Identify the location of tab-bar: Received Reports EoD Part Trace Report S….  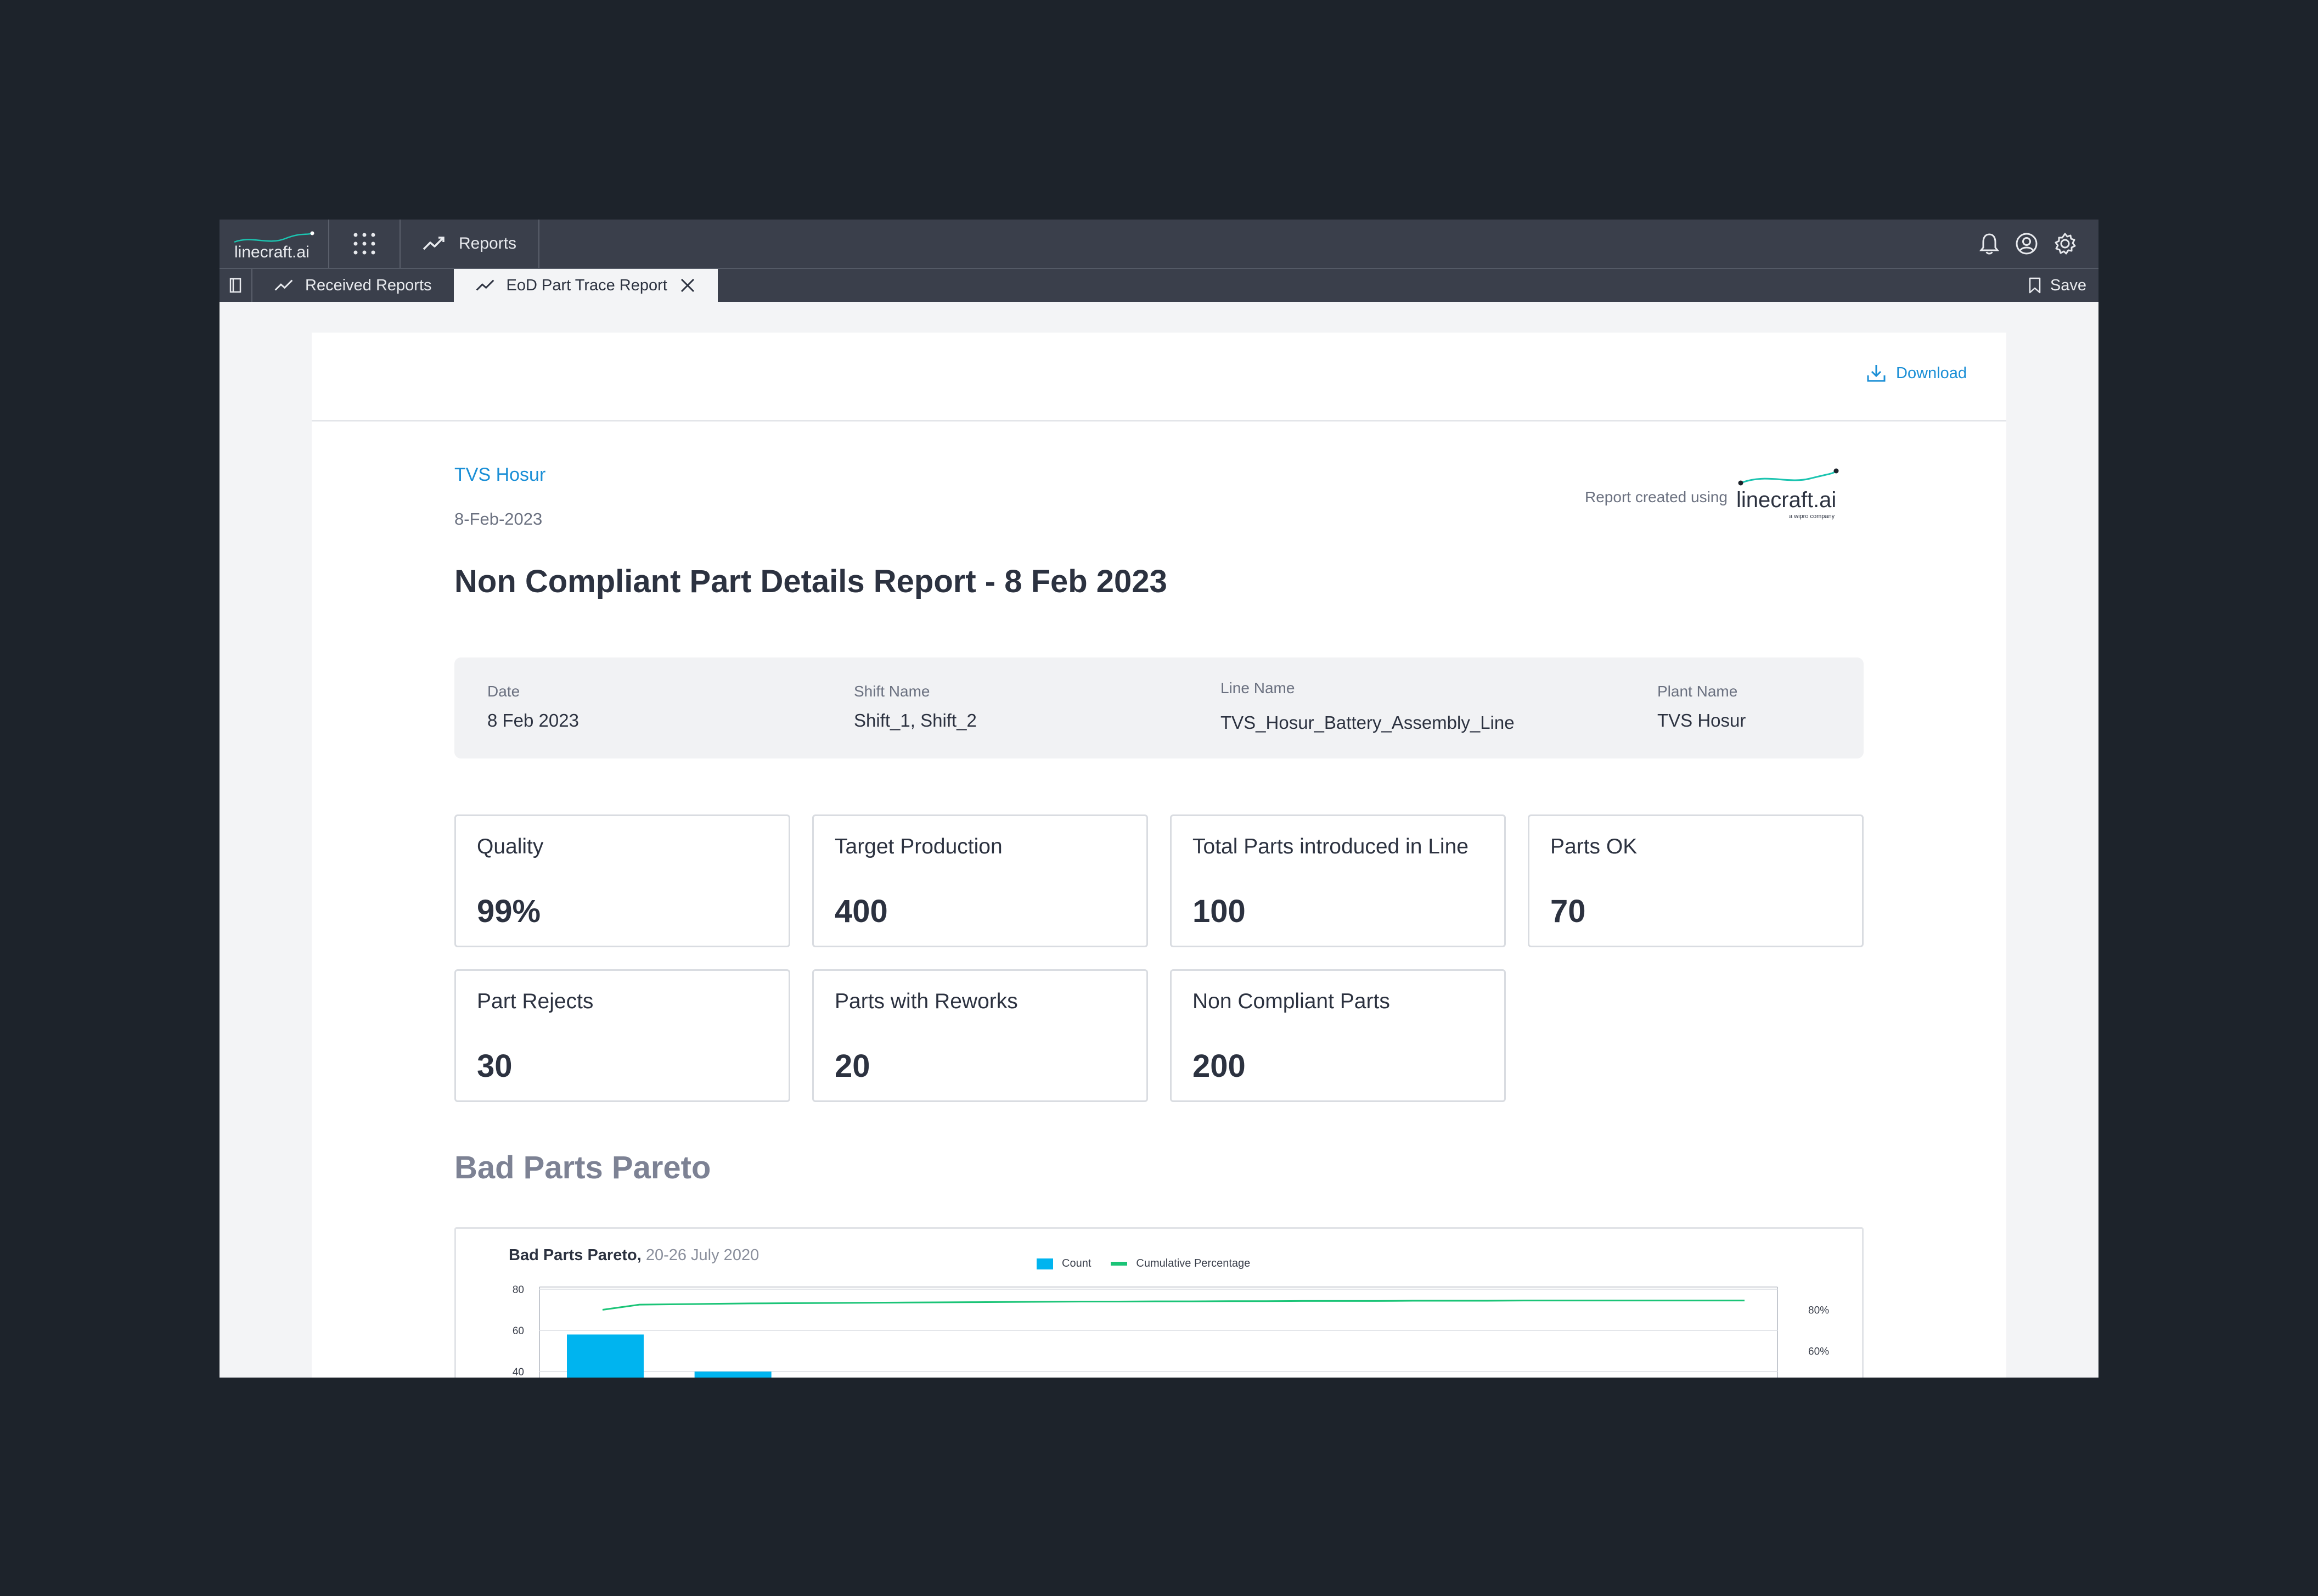
(1159, 285).